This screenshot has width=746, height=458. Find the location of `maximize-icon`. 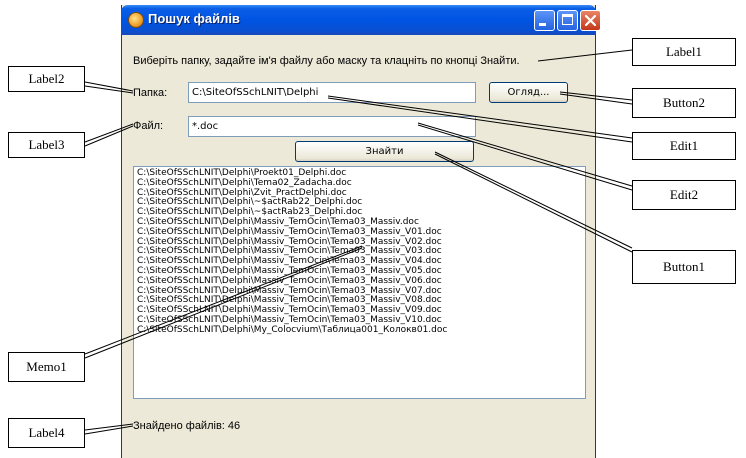

maximize-icon is located at coordinates (567, 19).